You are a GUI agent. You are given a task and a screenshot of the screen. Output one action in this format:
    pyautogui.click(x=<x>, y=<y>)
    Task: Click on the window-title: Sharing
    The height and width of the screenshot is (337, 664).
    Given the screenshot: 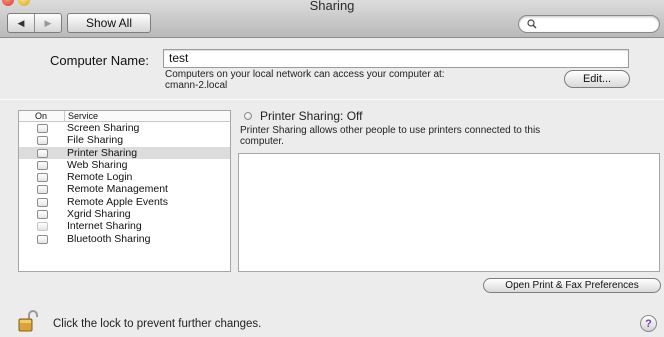 What is the action you would take?
    pyautogui.click(x=332, y=6)
    